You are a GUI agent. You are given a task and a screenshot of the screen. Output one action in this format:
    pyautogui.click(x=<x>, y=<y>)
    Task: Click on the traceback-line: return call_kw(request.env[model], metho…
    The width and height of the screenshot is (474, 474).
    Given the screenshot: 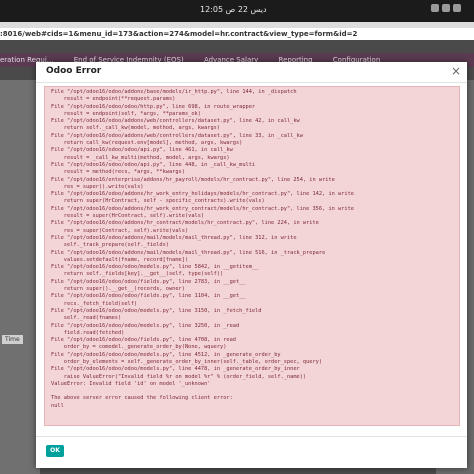 What is the action you would take?
    pyautogui.click(x=147, y=143)
    